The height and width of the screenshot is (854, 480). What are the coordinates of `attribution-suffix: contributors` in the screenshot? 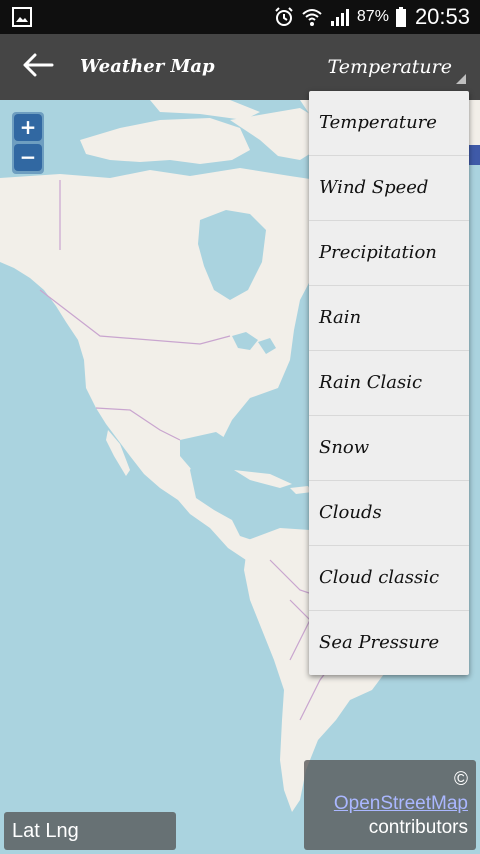 It's located at (418, 827).